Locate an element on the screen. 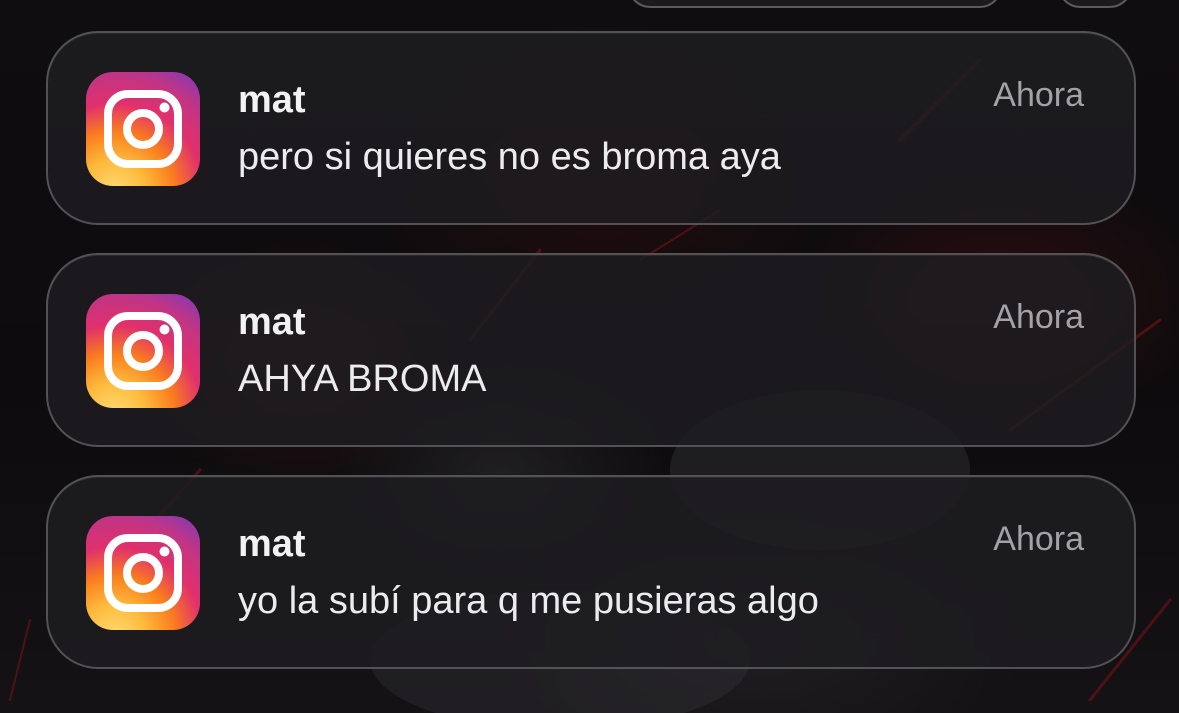 Image resolution: width=1179 pixels, height=713 pixels. notification-message: yo la subí para q me pusieras algo is located at coordinates (528, 601).